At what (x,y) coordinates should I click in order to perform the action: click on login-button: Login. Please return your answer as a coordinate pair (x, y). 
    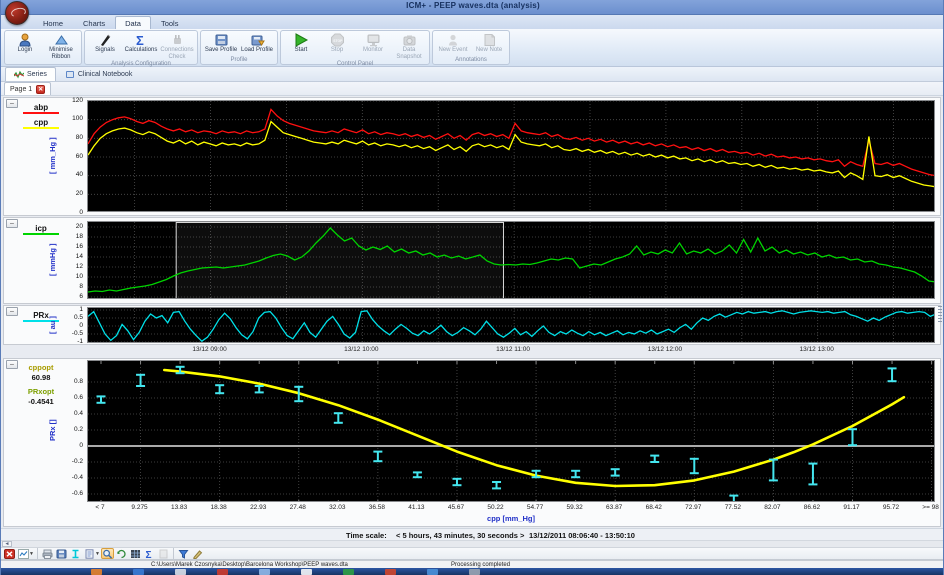
    Looking at the image, I should click on (25, 46).